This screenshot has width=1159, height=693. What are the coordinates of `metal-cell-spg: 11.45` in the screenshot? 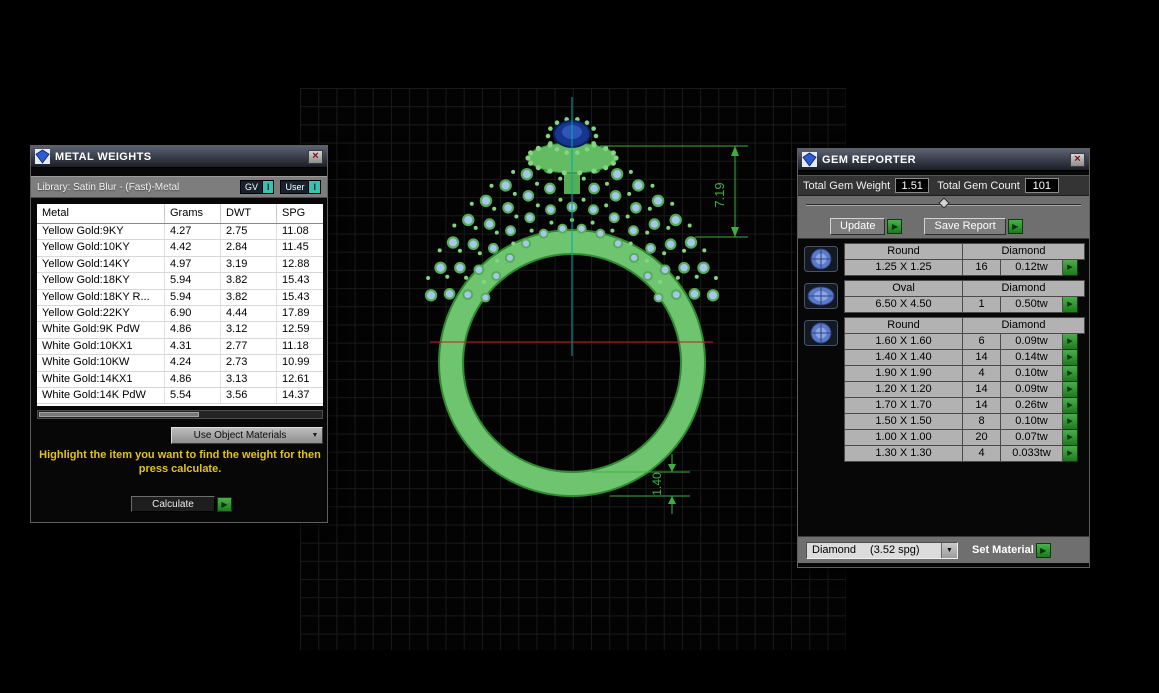 It's located at (295, 247).